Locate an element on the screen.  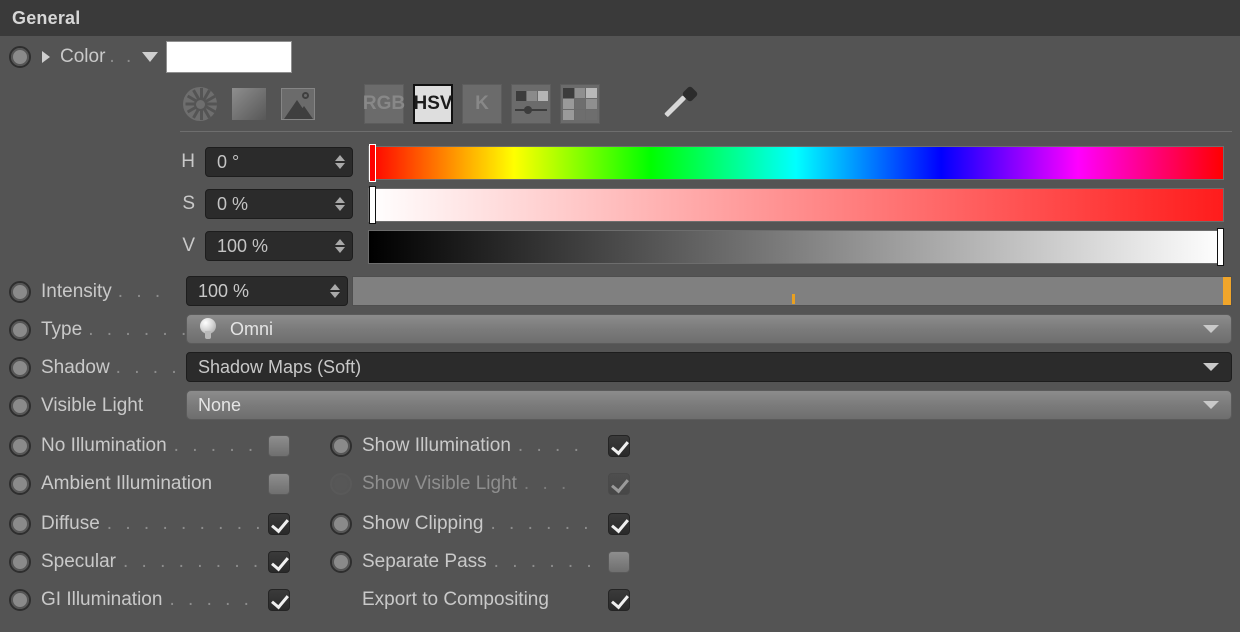
eyedropper-button is located at coordinates (680, 104).